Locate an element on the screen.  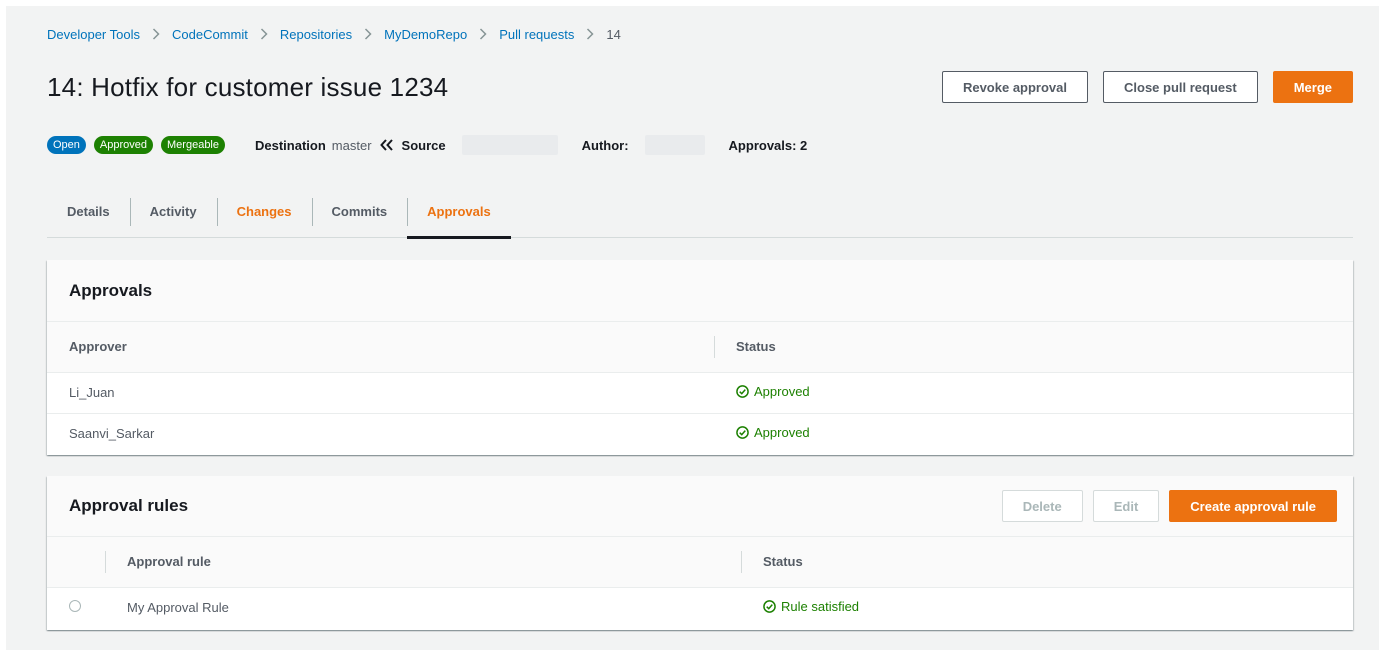
source-label: Source is located at coordinates (423, 145).